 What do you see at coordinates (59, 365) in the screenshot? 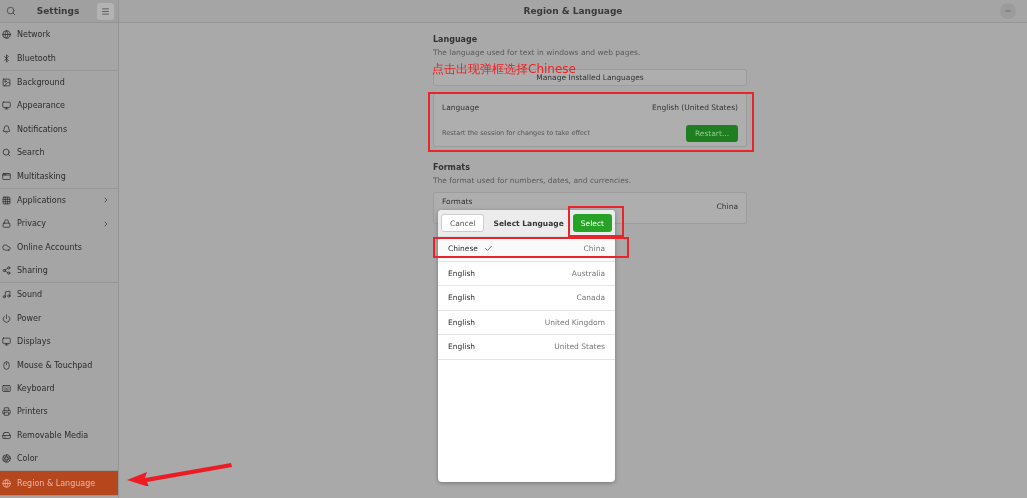
I see `sidebar-item: Mouse & Touchpad` at bounding box center [59, 365].